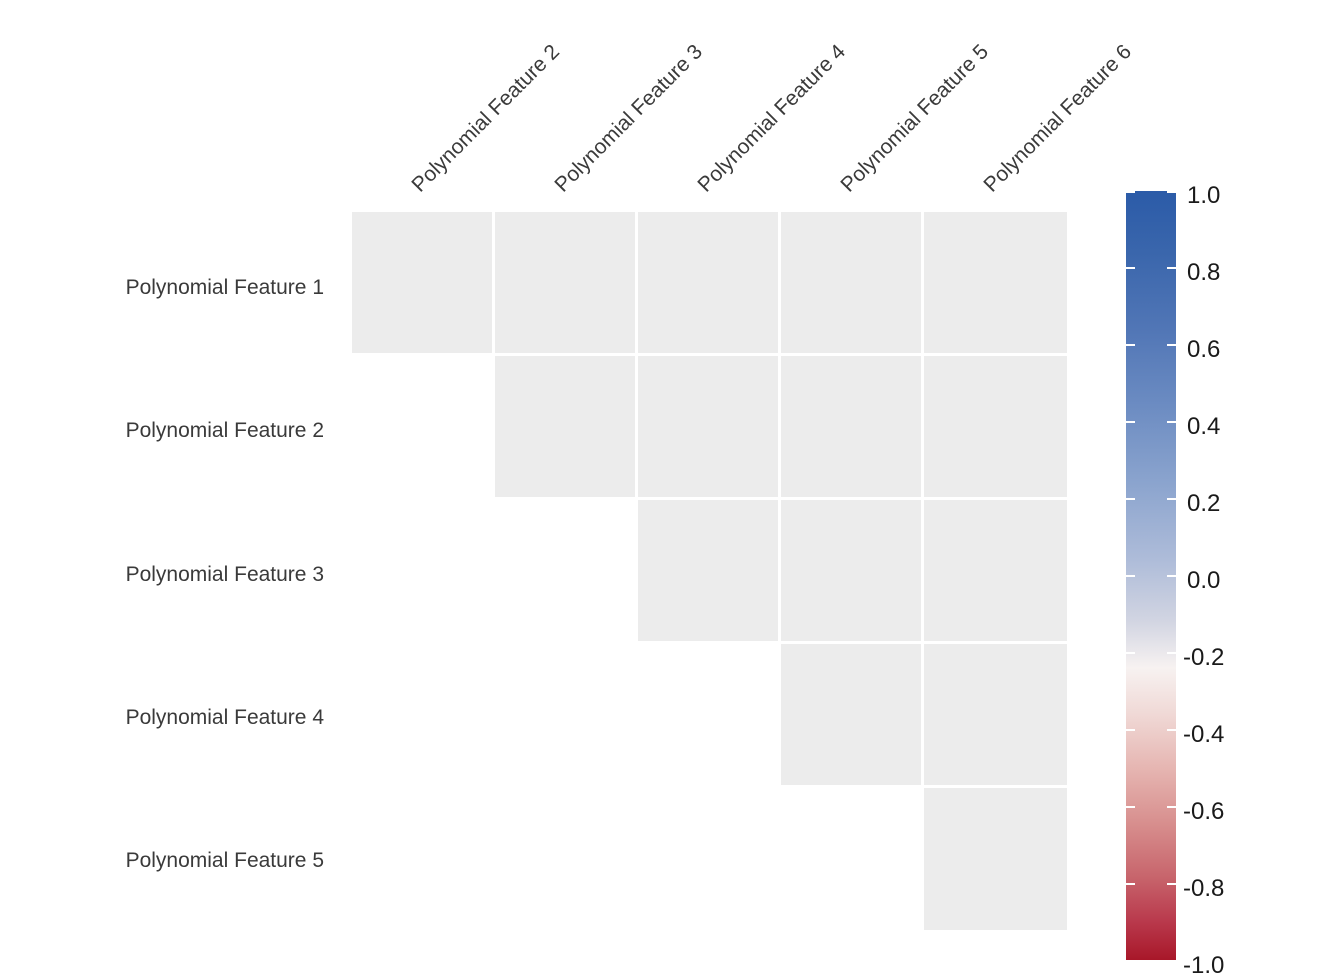  I want to click on y-tick-label-0: Polynomial Feature 1, so click(224, 287).